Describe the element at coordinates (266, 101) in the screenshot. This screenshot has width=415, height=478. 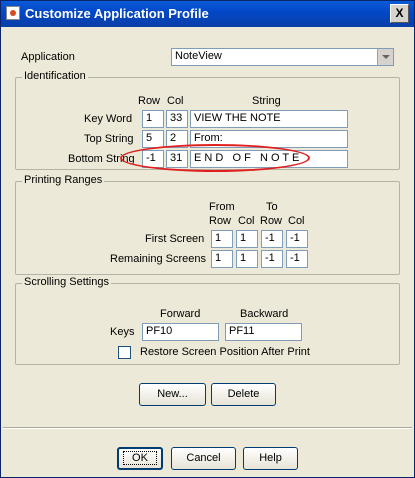
I see `id-header-string: String` at that location.